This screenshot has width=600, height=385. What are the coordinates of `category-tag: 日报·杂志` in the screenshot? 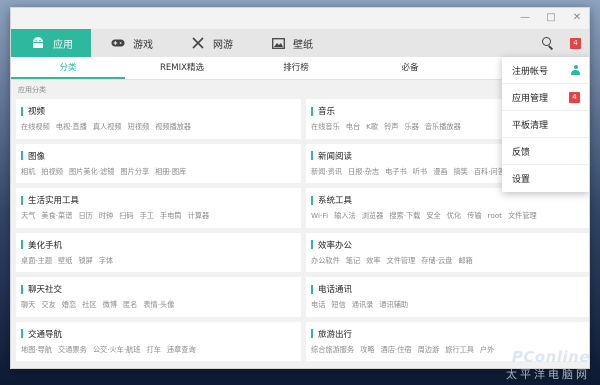 It's located at (363, 172).